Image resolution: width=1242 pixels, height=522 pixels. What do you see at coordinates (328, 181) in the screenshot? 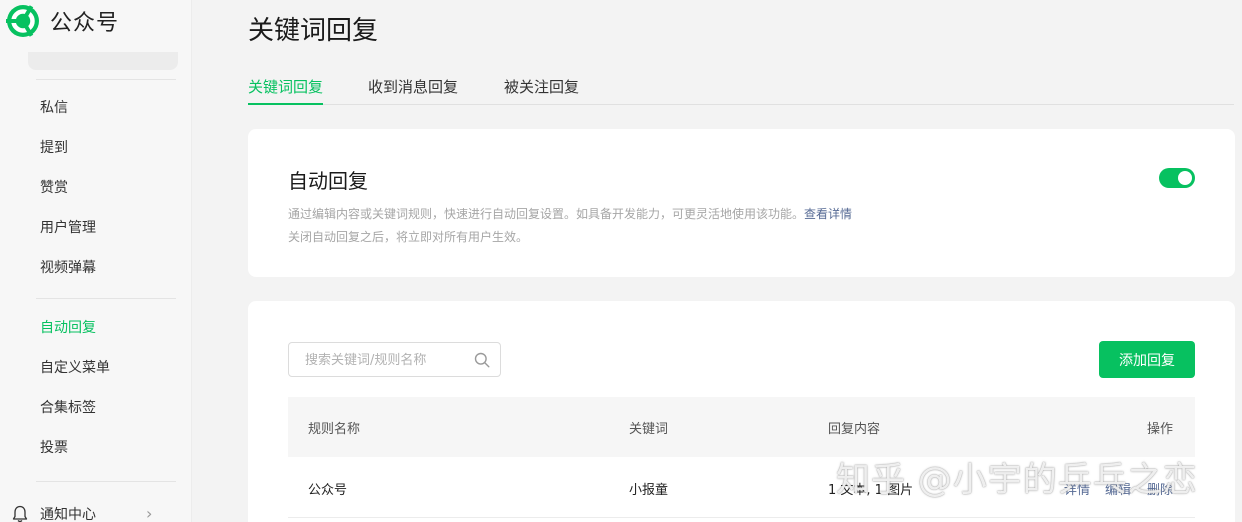
I see `auto-reply-title: 自动回复` at bounding box center [328, 181].